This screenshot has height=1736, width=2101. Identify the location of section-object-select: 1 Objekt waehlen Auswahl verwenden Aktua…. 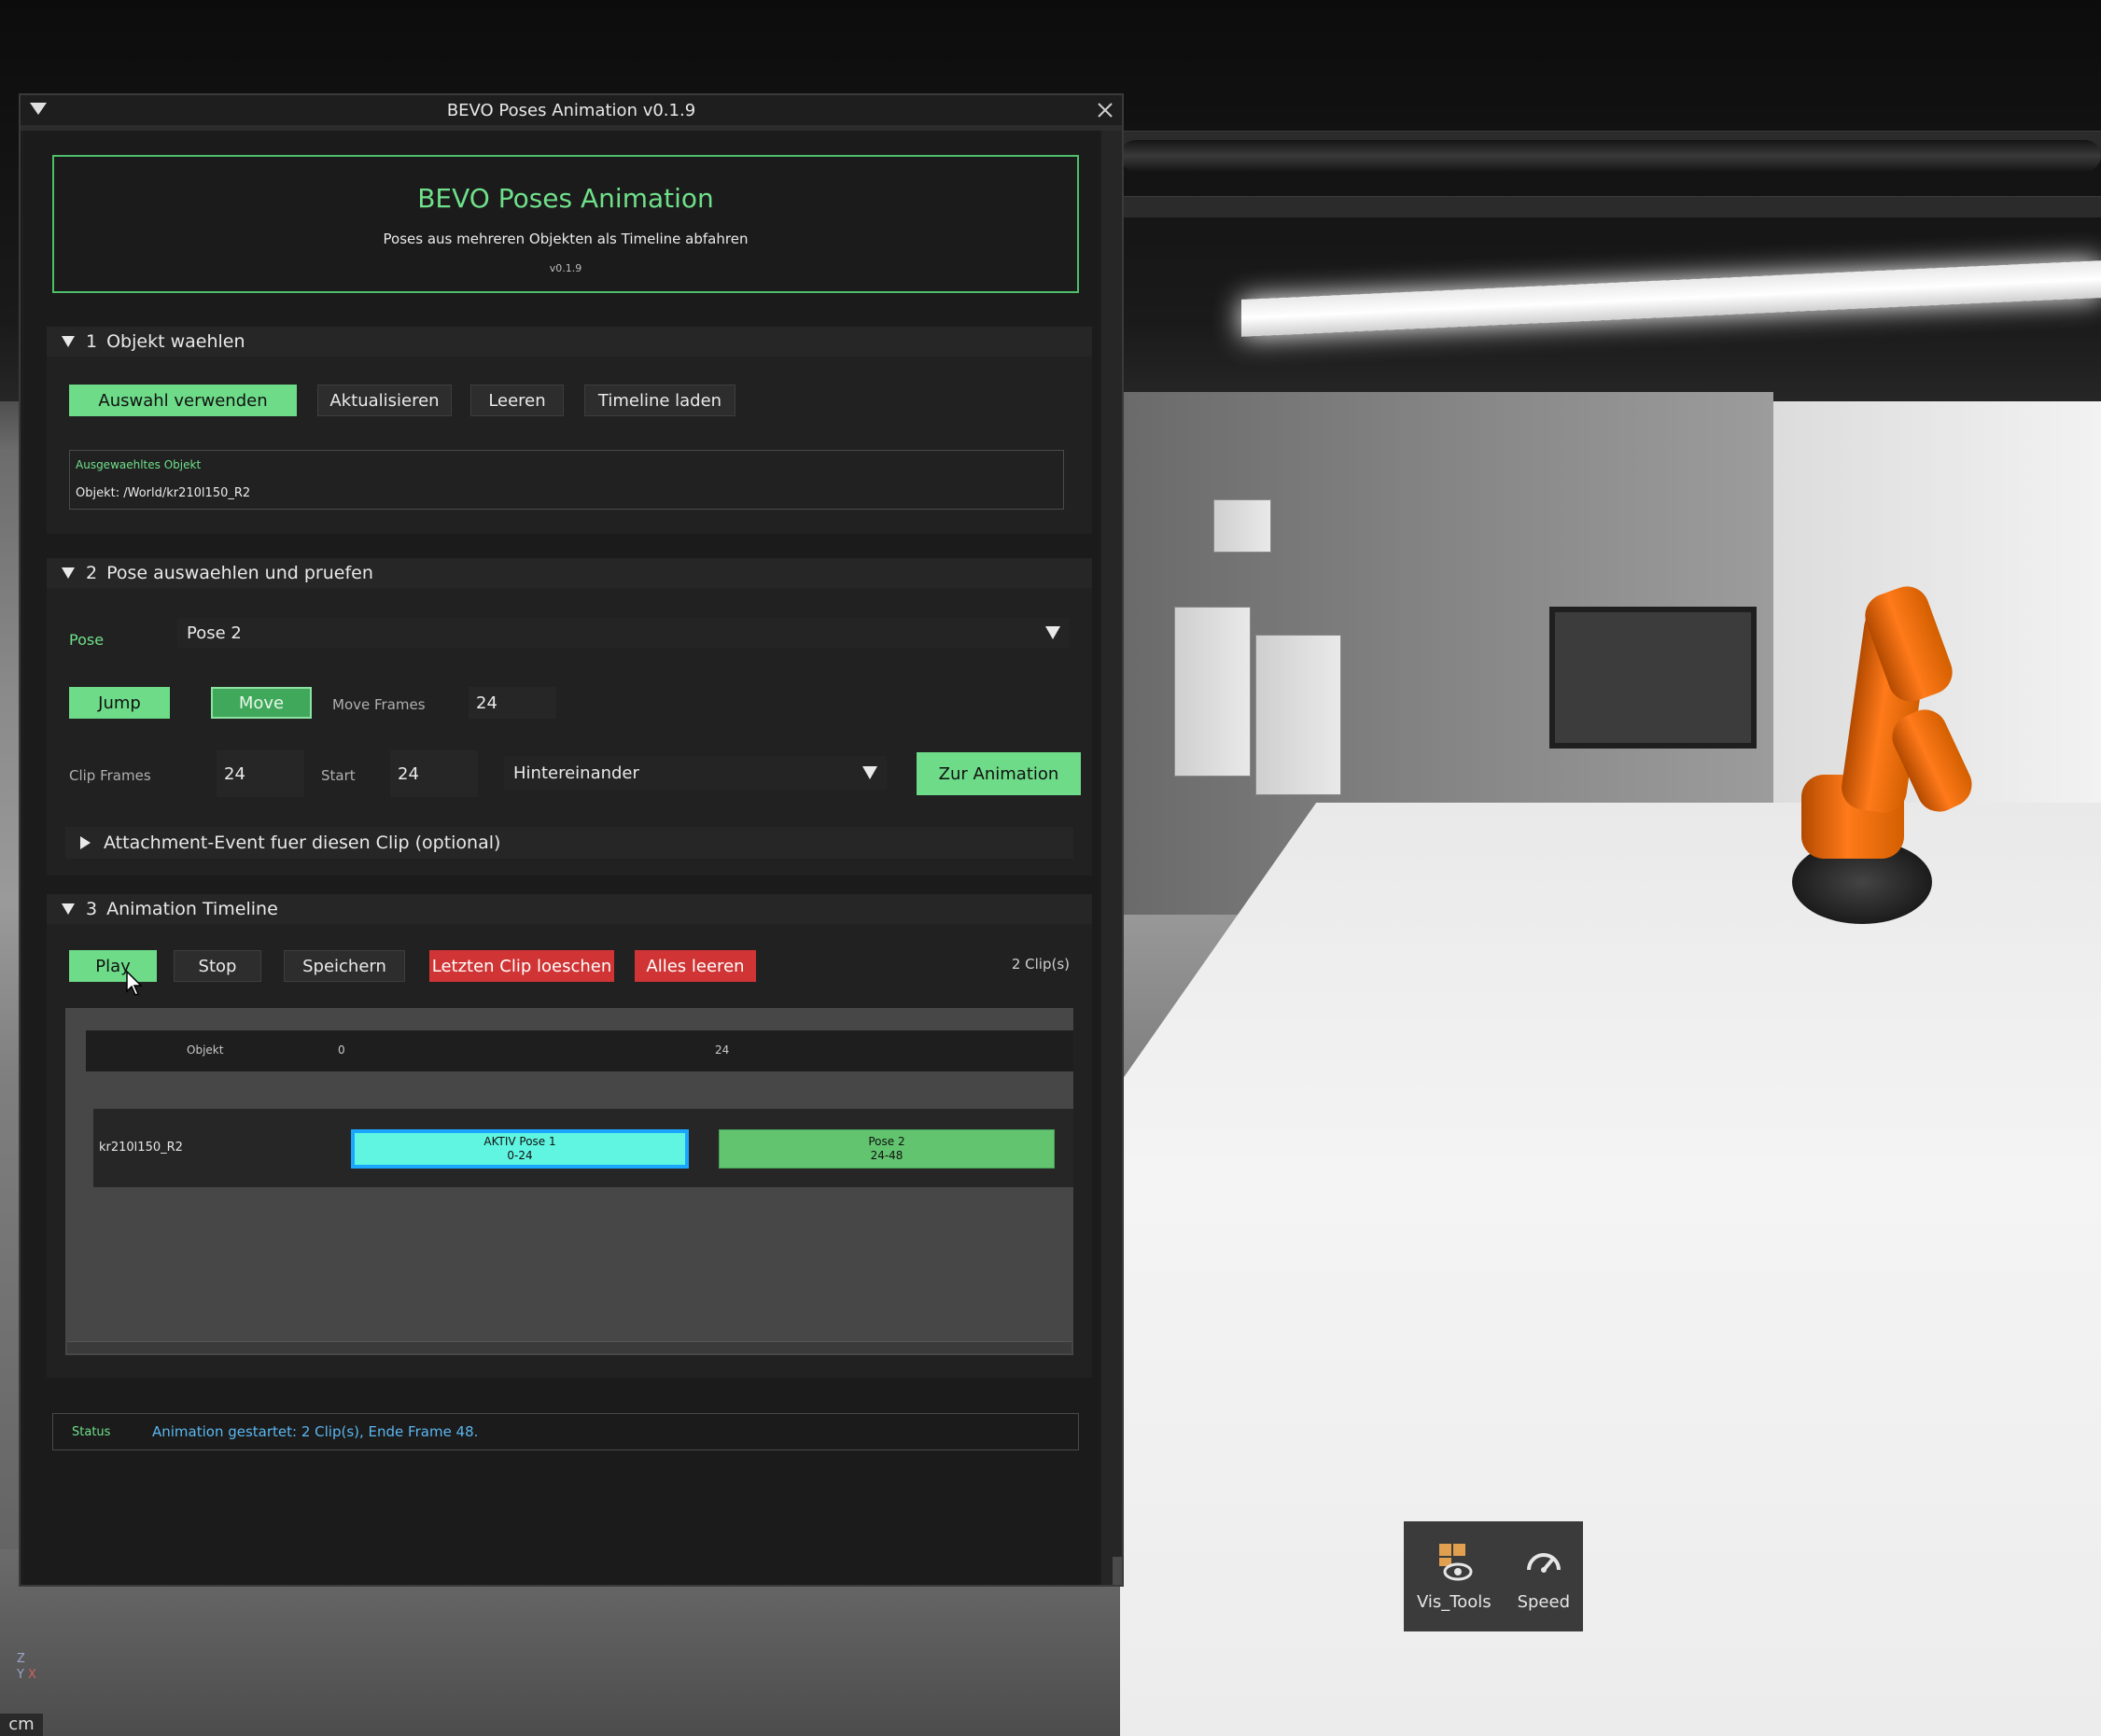
(570, 430).